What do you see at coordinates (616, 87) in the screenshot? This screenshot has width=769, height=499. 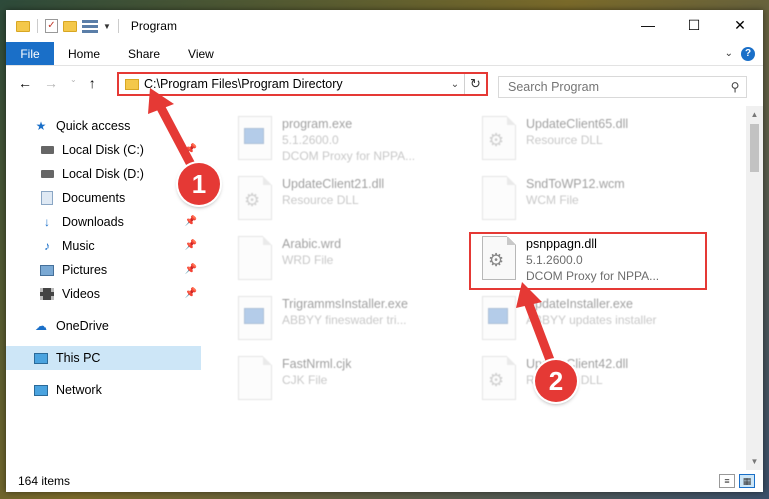 I see `search-input` at bounding box center [616, 87].